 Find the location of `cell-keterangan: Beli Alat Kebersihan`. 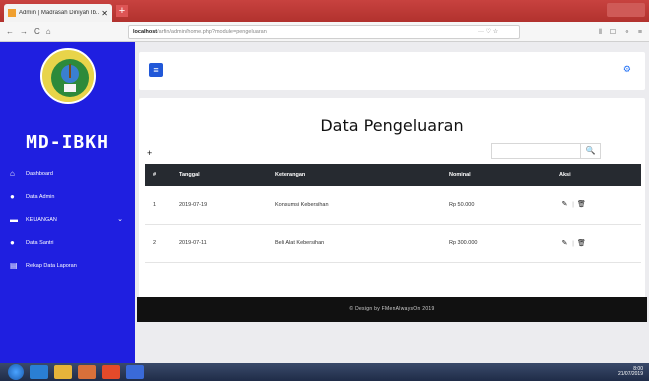

cell-keterangan: Beli Alat Kebersihan is located at coordinates (354, 243).